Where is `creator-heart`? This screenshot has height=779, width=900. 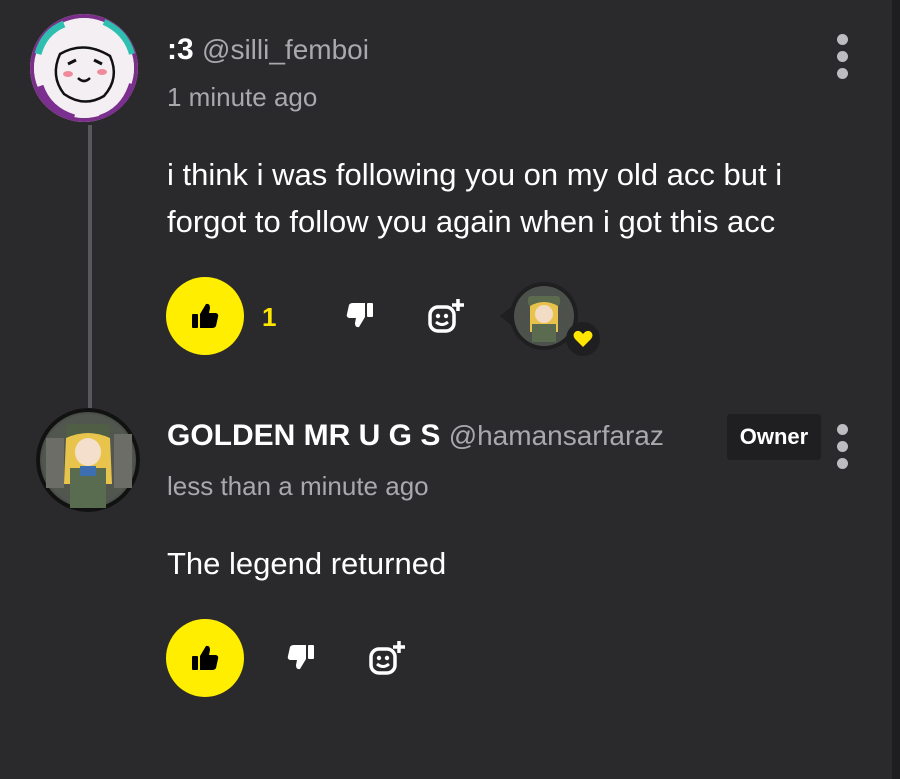 creator-heart is located at coordinates (555, 319).